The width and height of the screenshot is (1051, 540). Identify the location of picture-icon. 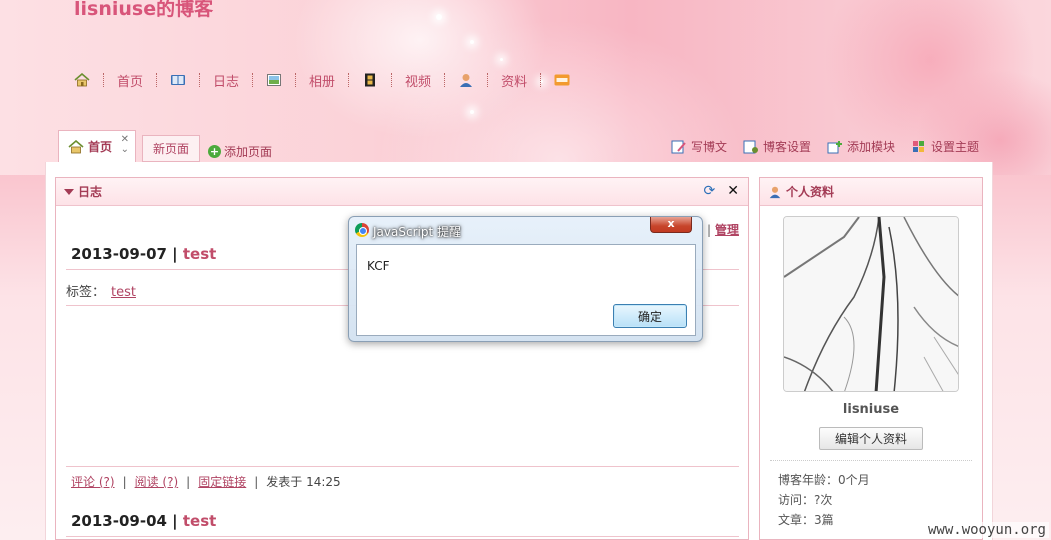
(274, 80).